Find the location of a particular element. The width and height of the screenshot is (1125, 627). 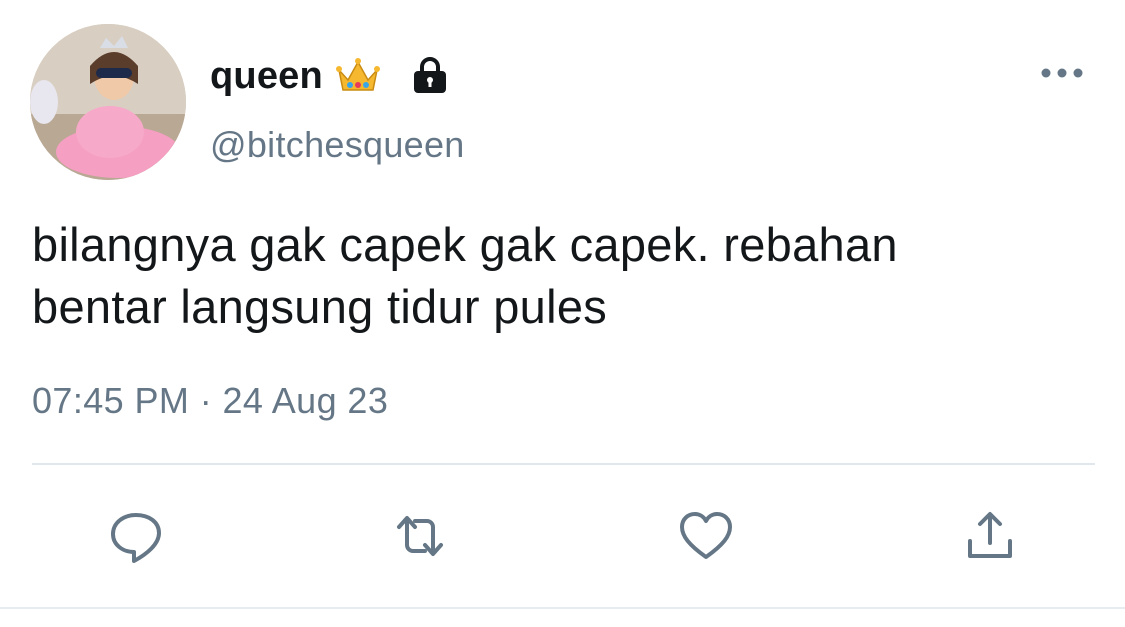

bottom-divider is located at coordinates (562, 608).